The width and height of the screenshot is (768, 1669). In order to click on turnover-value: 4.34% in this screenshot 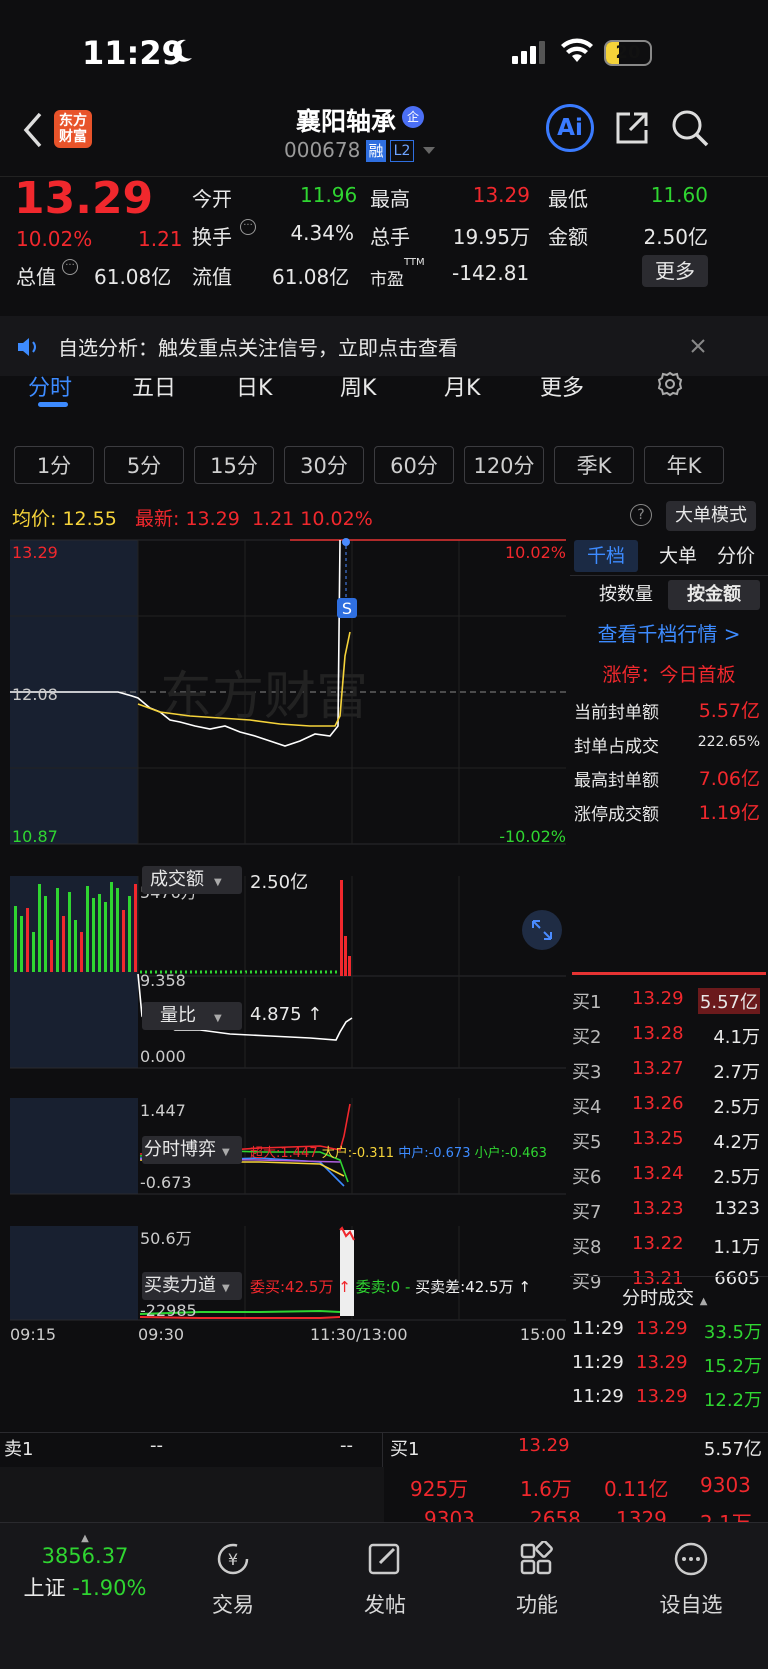, I will do `click(322, 233)`.